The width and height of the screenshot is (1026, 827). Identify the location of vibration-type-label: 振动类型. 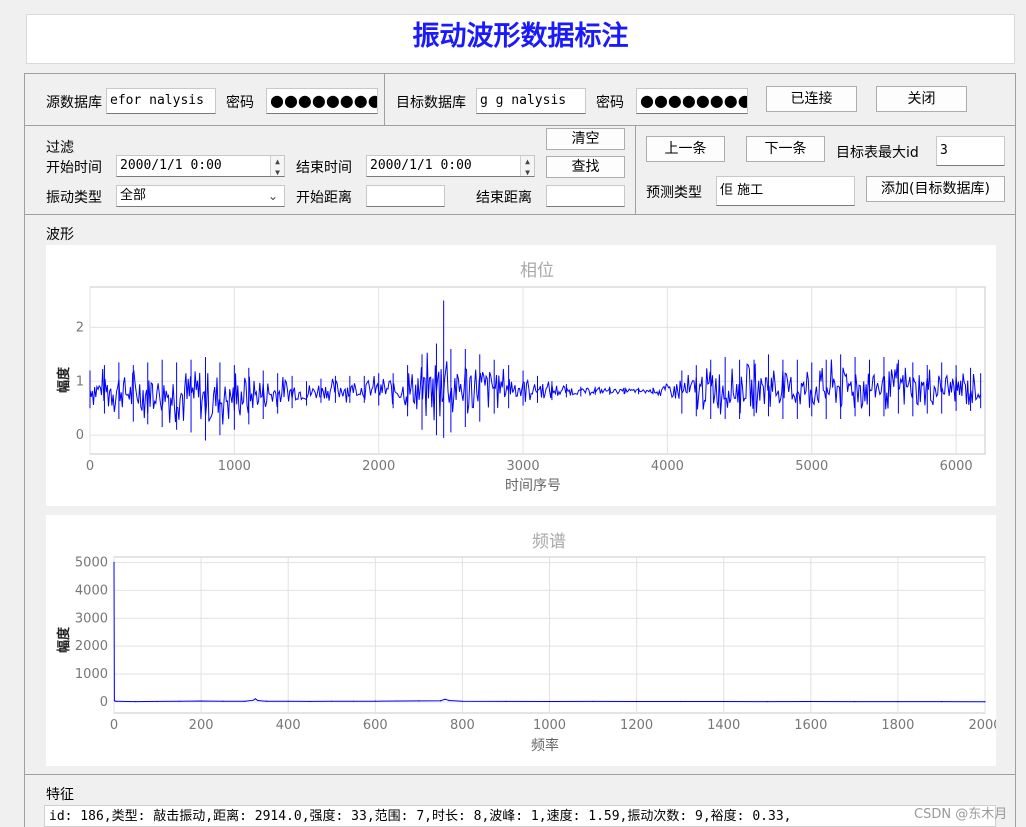
(74, 198).